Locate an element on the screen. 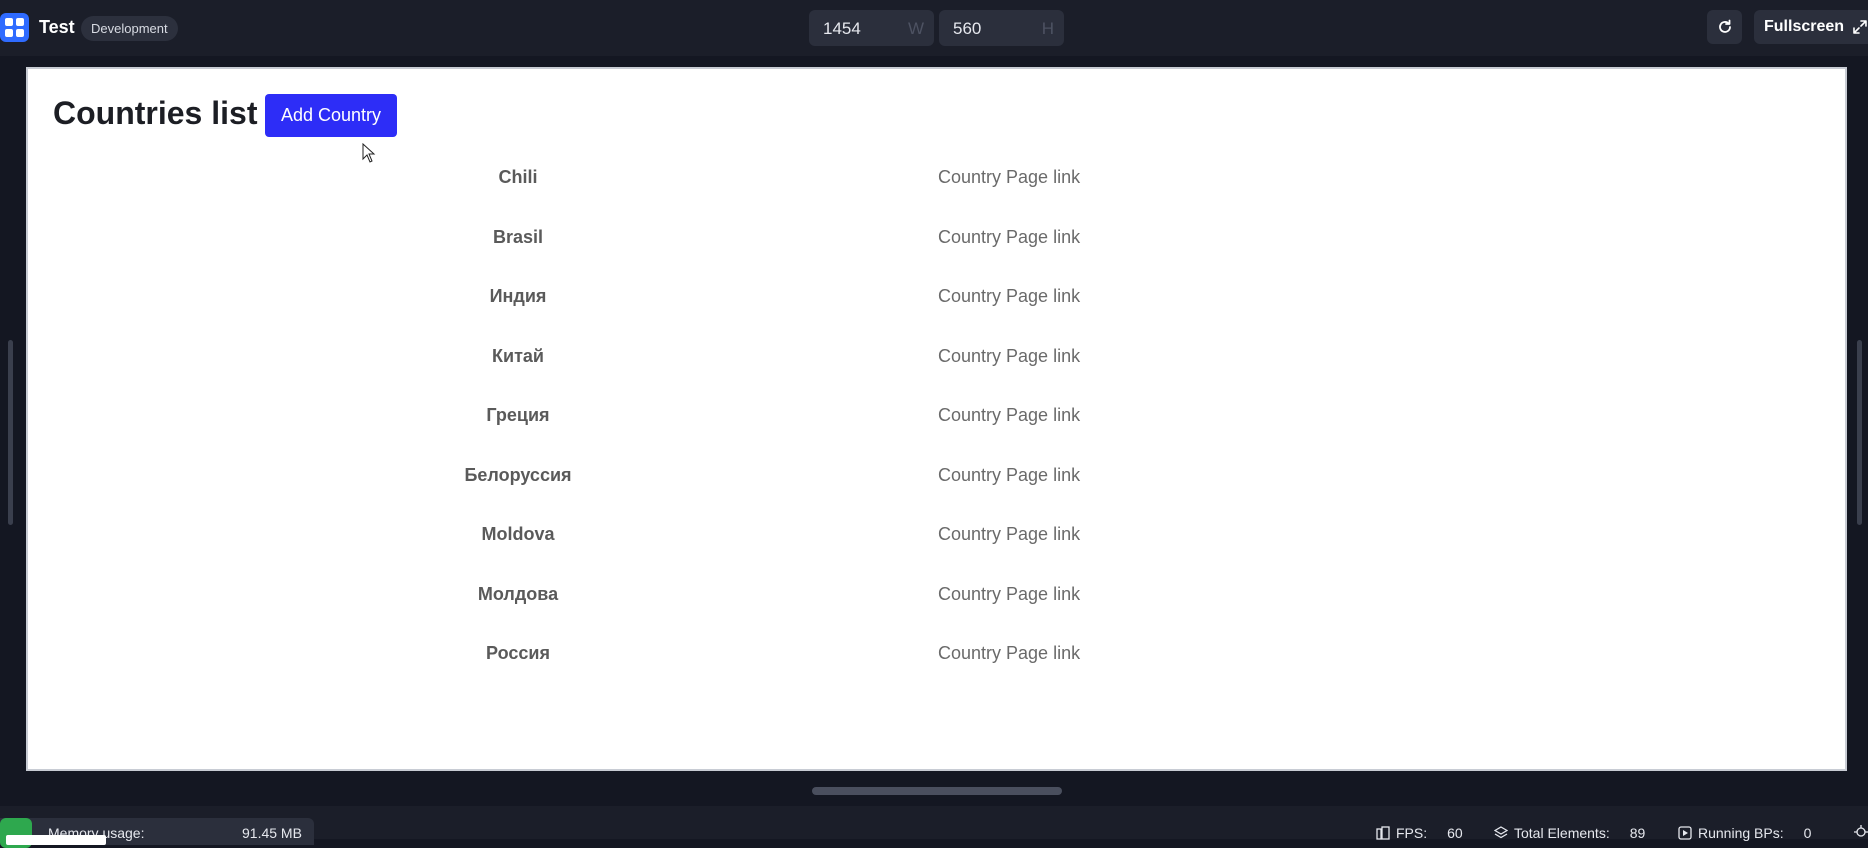 The image size is (1868, 848). expand-icon is located at coordinates (1860, 27).